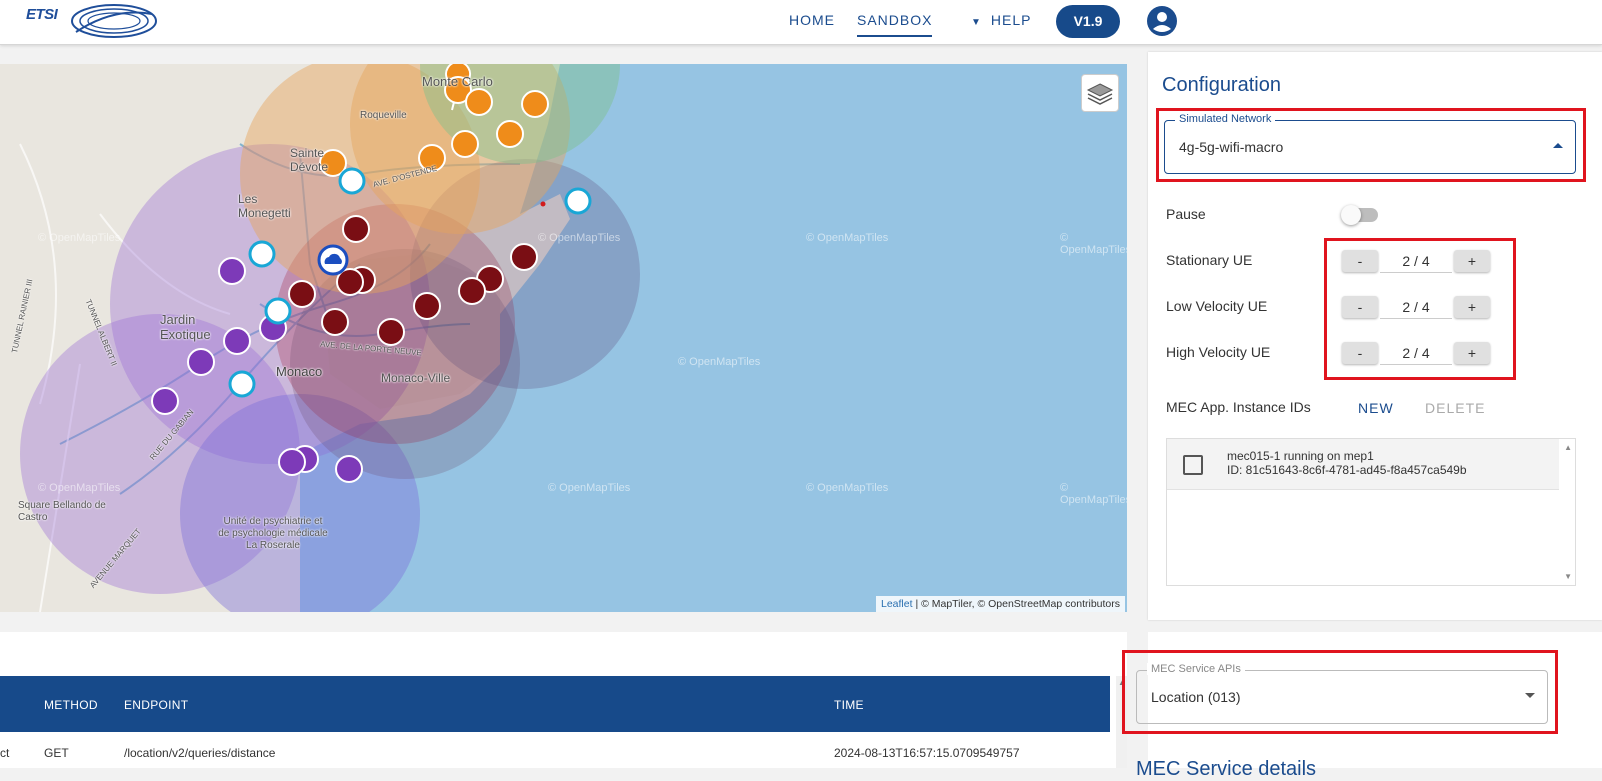  I want to click on stationary-plus-button: +, so click(1472, 261).